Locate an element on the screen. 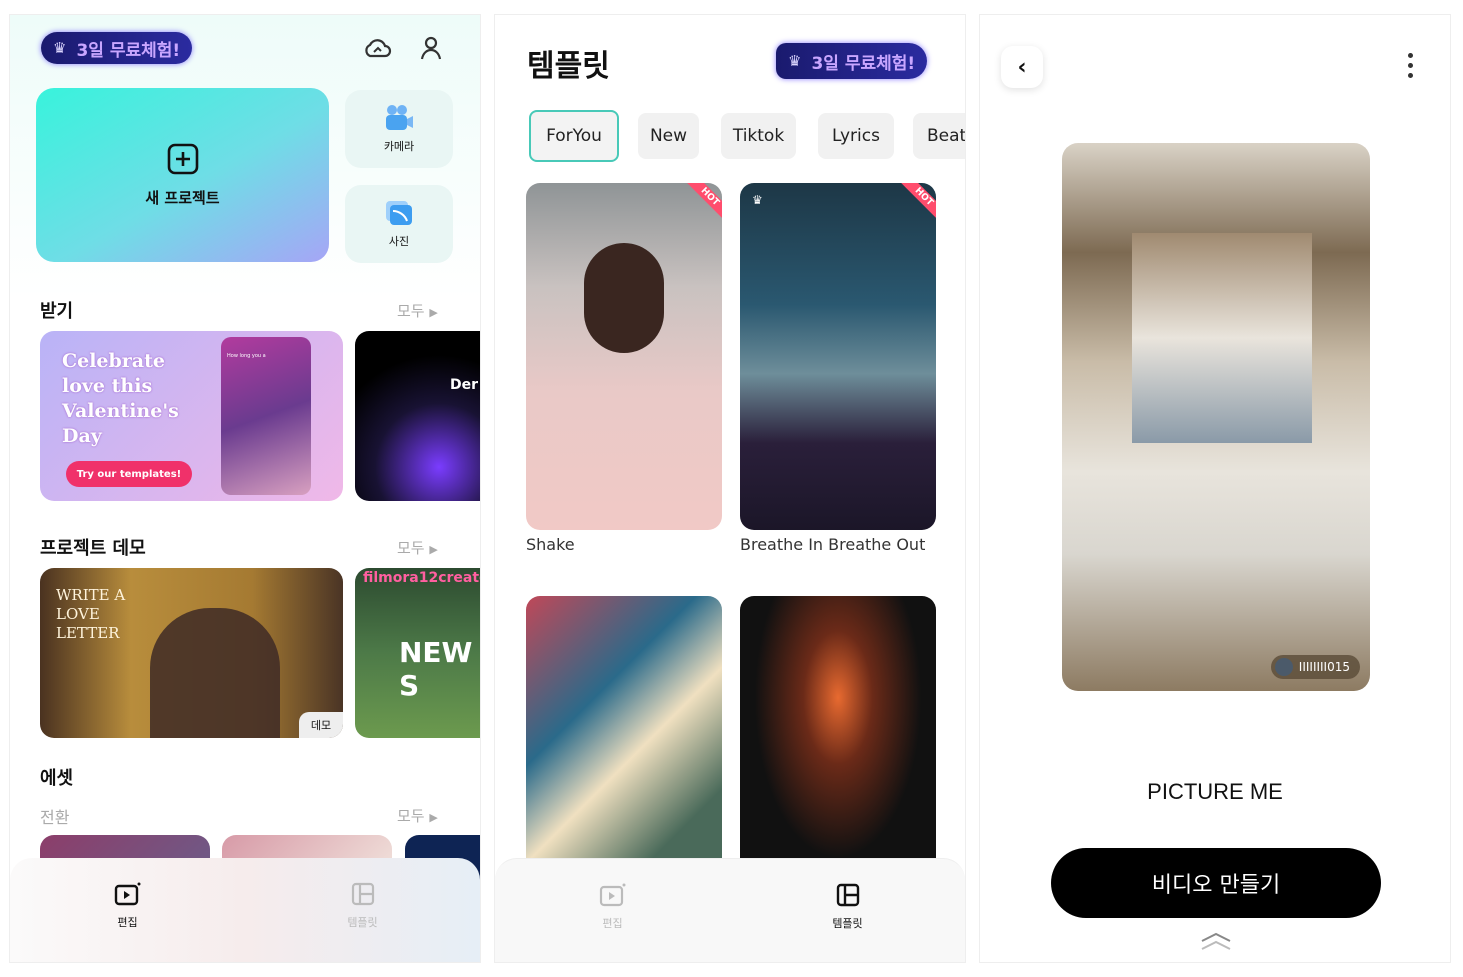 The width and height of the screenshot is (1463, 977). chip-label: New is located at coordinates (668, 136).